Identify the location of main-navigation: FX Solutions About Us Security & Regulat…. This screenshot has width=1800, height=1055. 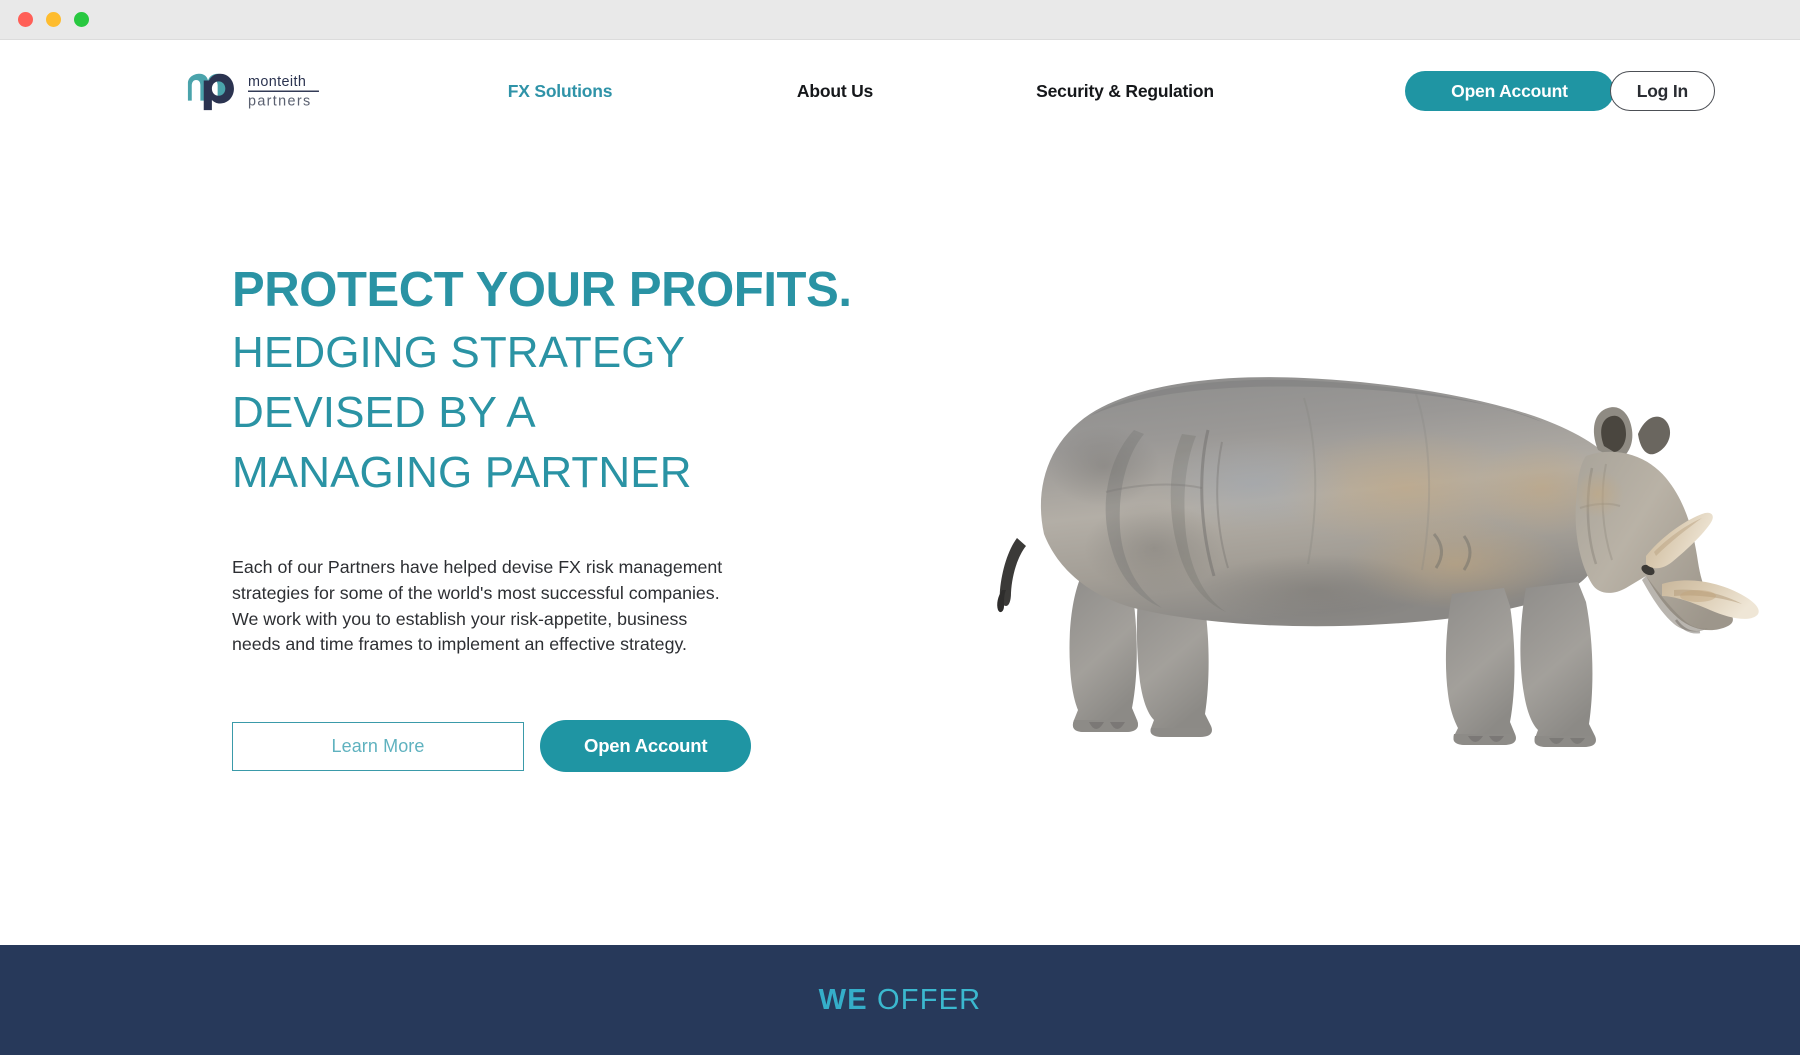
(850, 91).